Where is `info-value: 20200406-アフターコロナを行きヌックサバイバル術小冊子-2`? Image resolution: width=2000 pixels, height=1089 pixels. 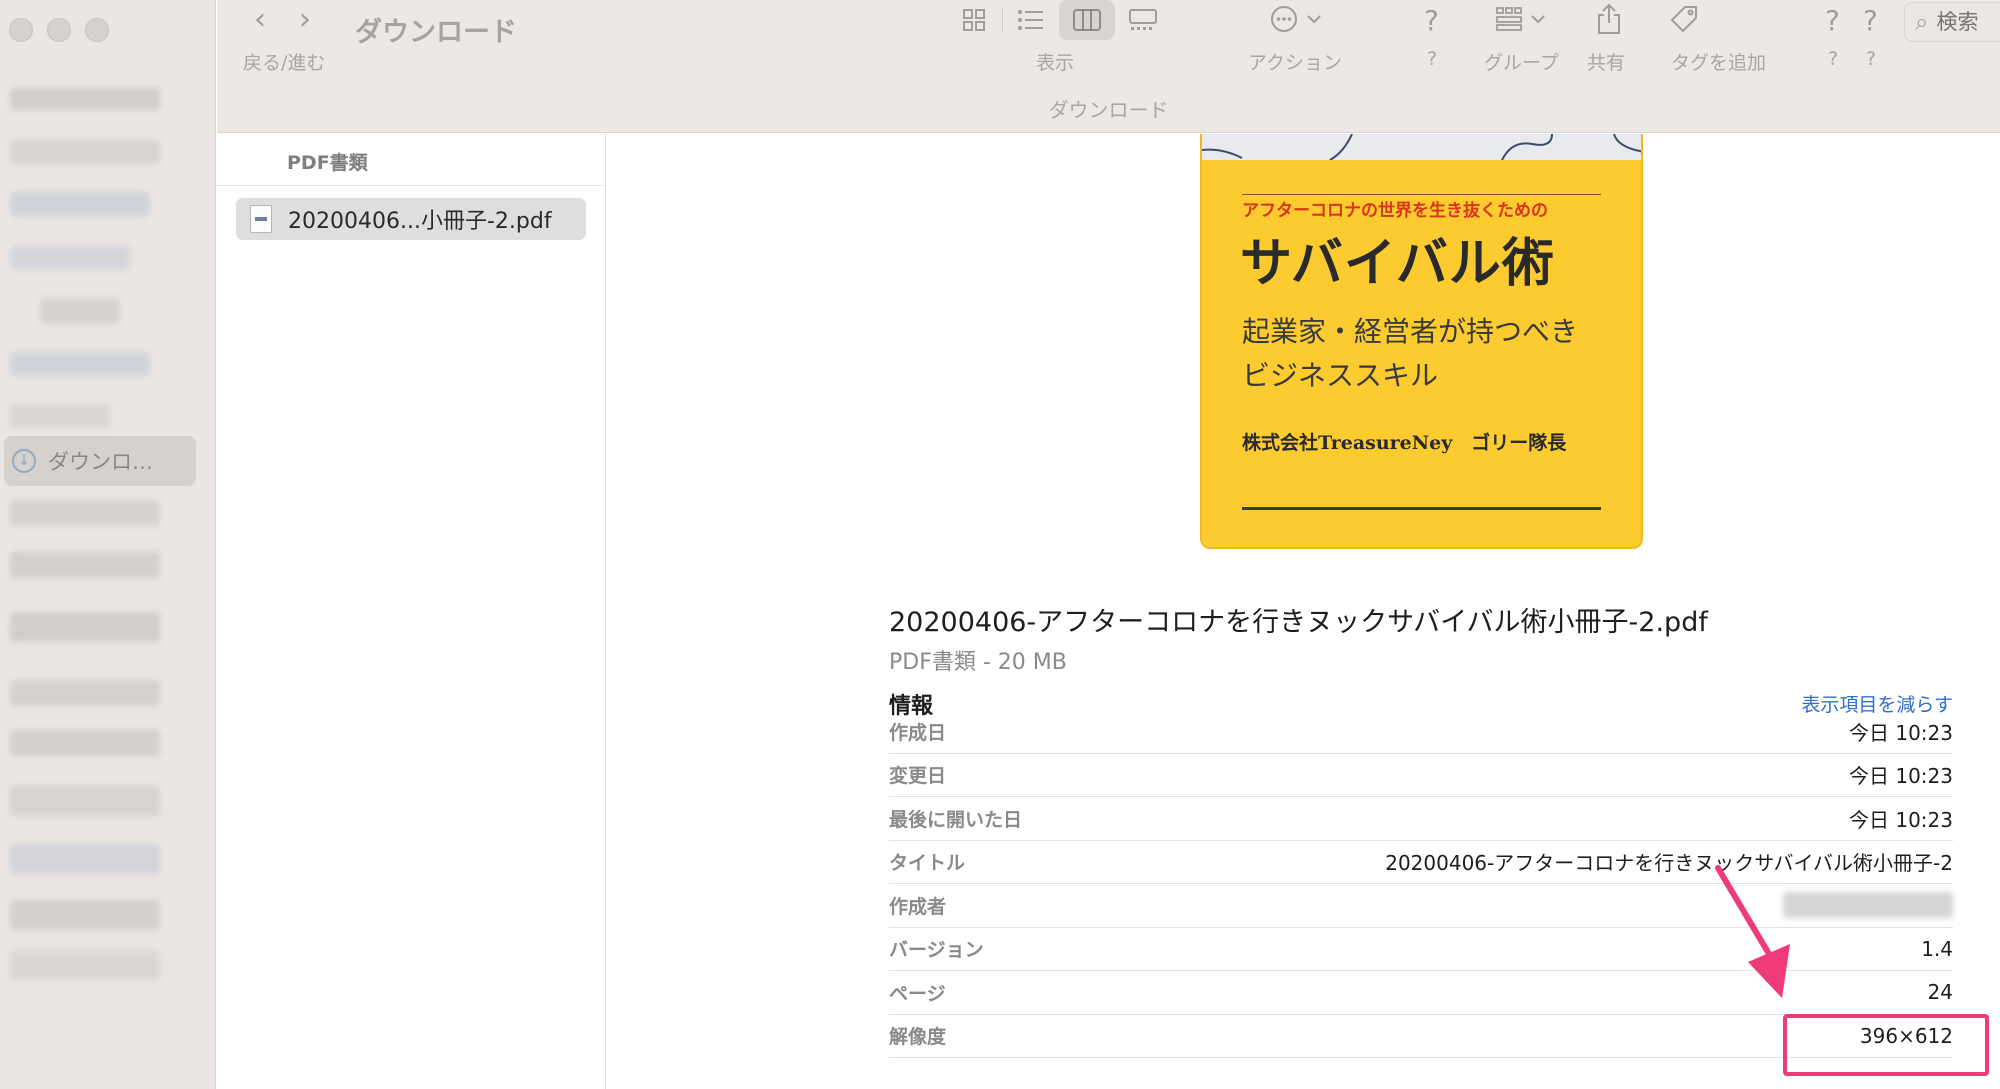 info-value: 20200406-アフターコロナを行きヌックサバイバル術小冊子-2 is located at coordinates (1669, 863).